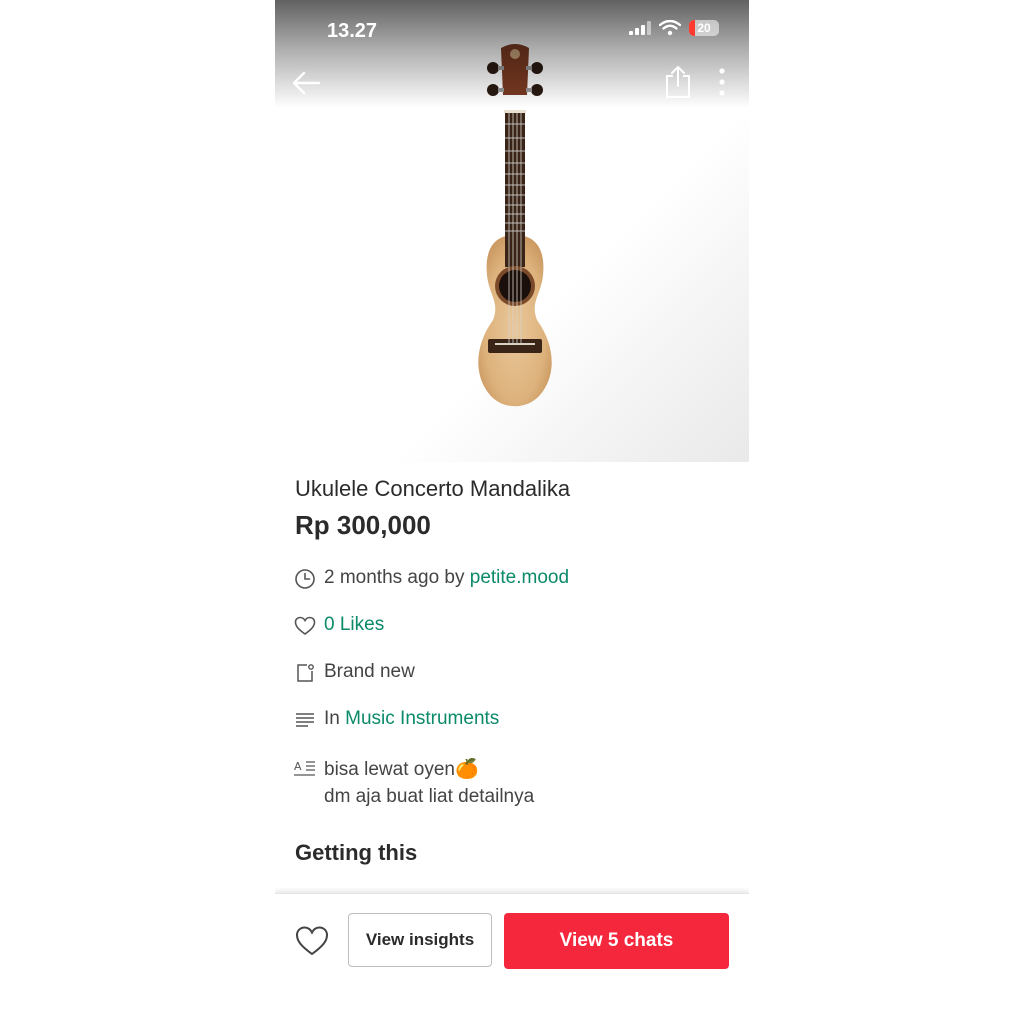 This screenshot has width=1024, height=1024. What do you see at coordinates (678, 82) in the screenshot?
I see `share-icon` at bounding box center [678, 82].